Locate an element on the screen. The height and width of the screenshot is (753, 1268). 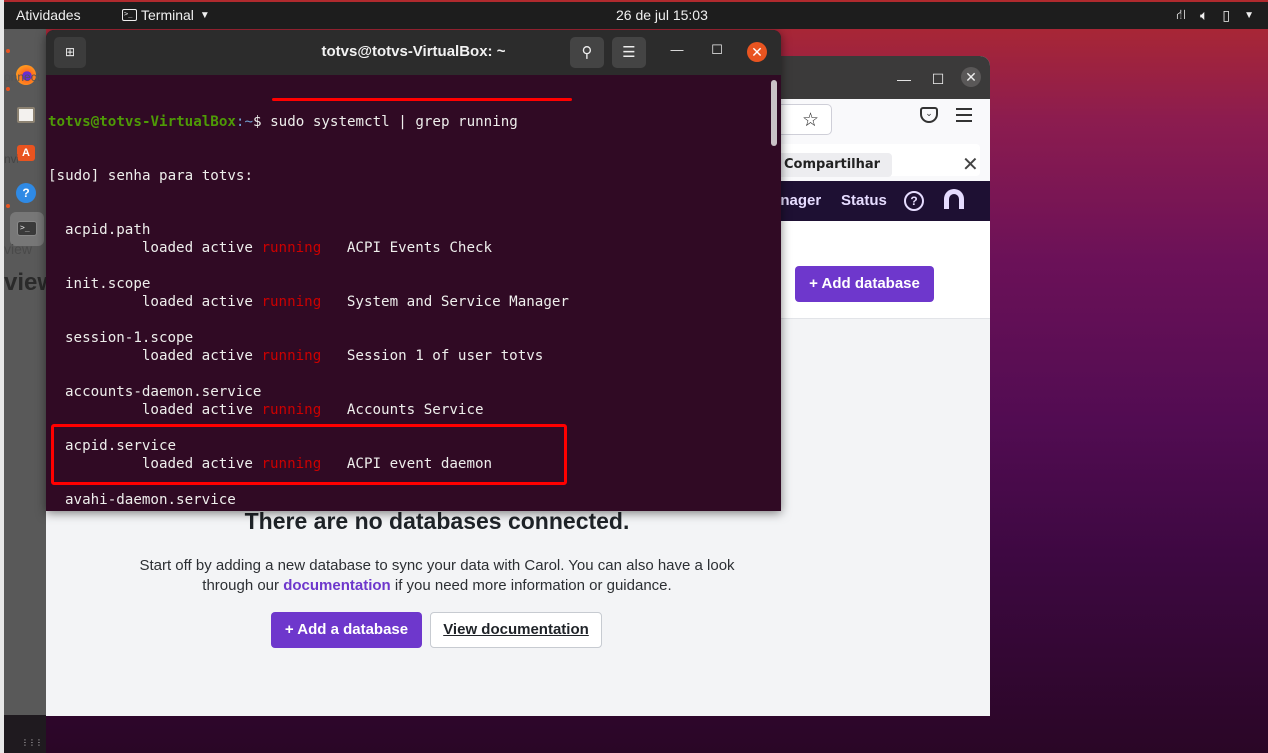
prompt-path: :~ is located at coordinates (244, 122).